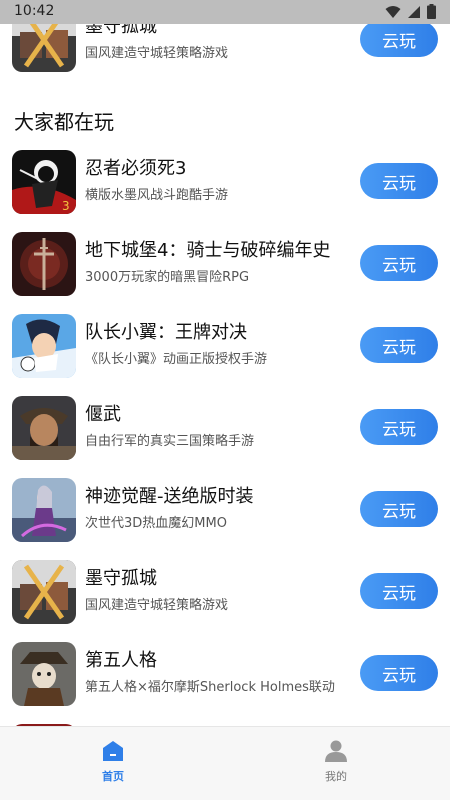  Describe the element at coordinates (336, 776) in the screenshot. I see `tab-mine-label: 我的` at that location.